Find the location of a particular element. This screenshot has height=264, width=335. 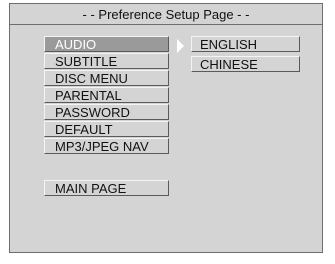

triangle-right-icon is located at coordinates (180, 46).